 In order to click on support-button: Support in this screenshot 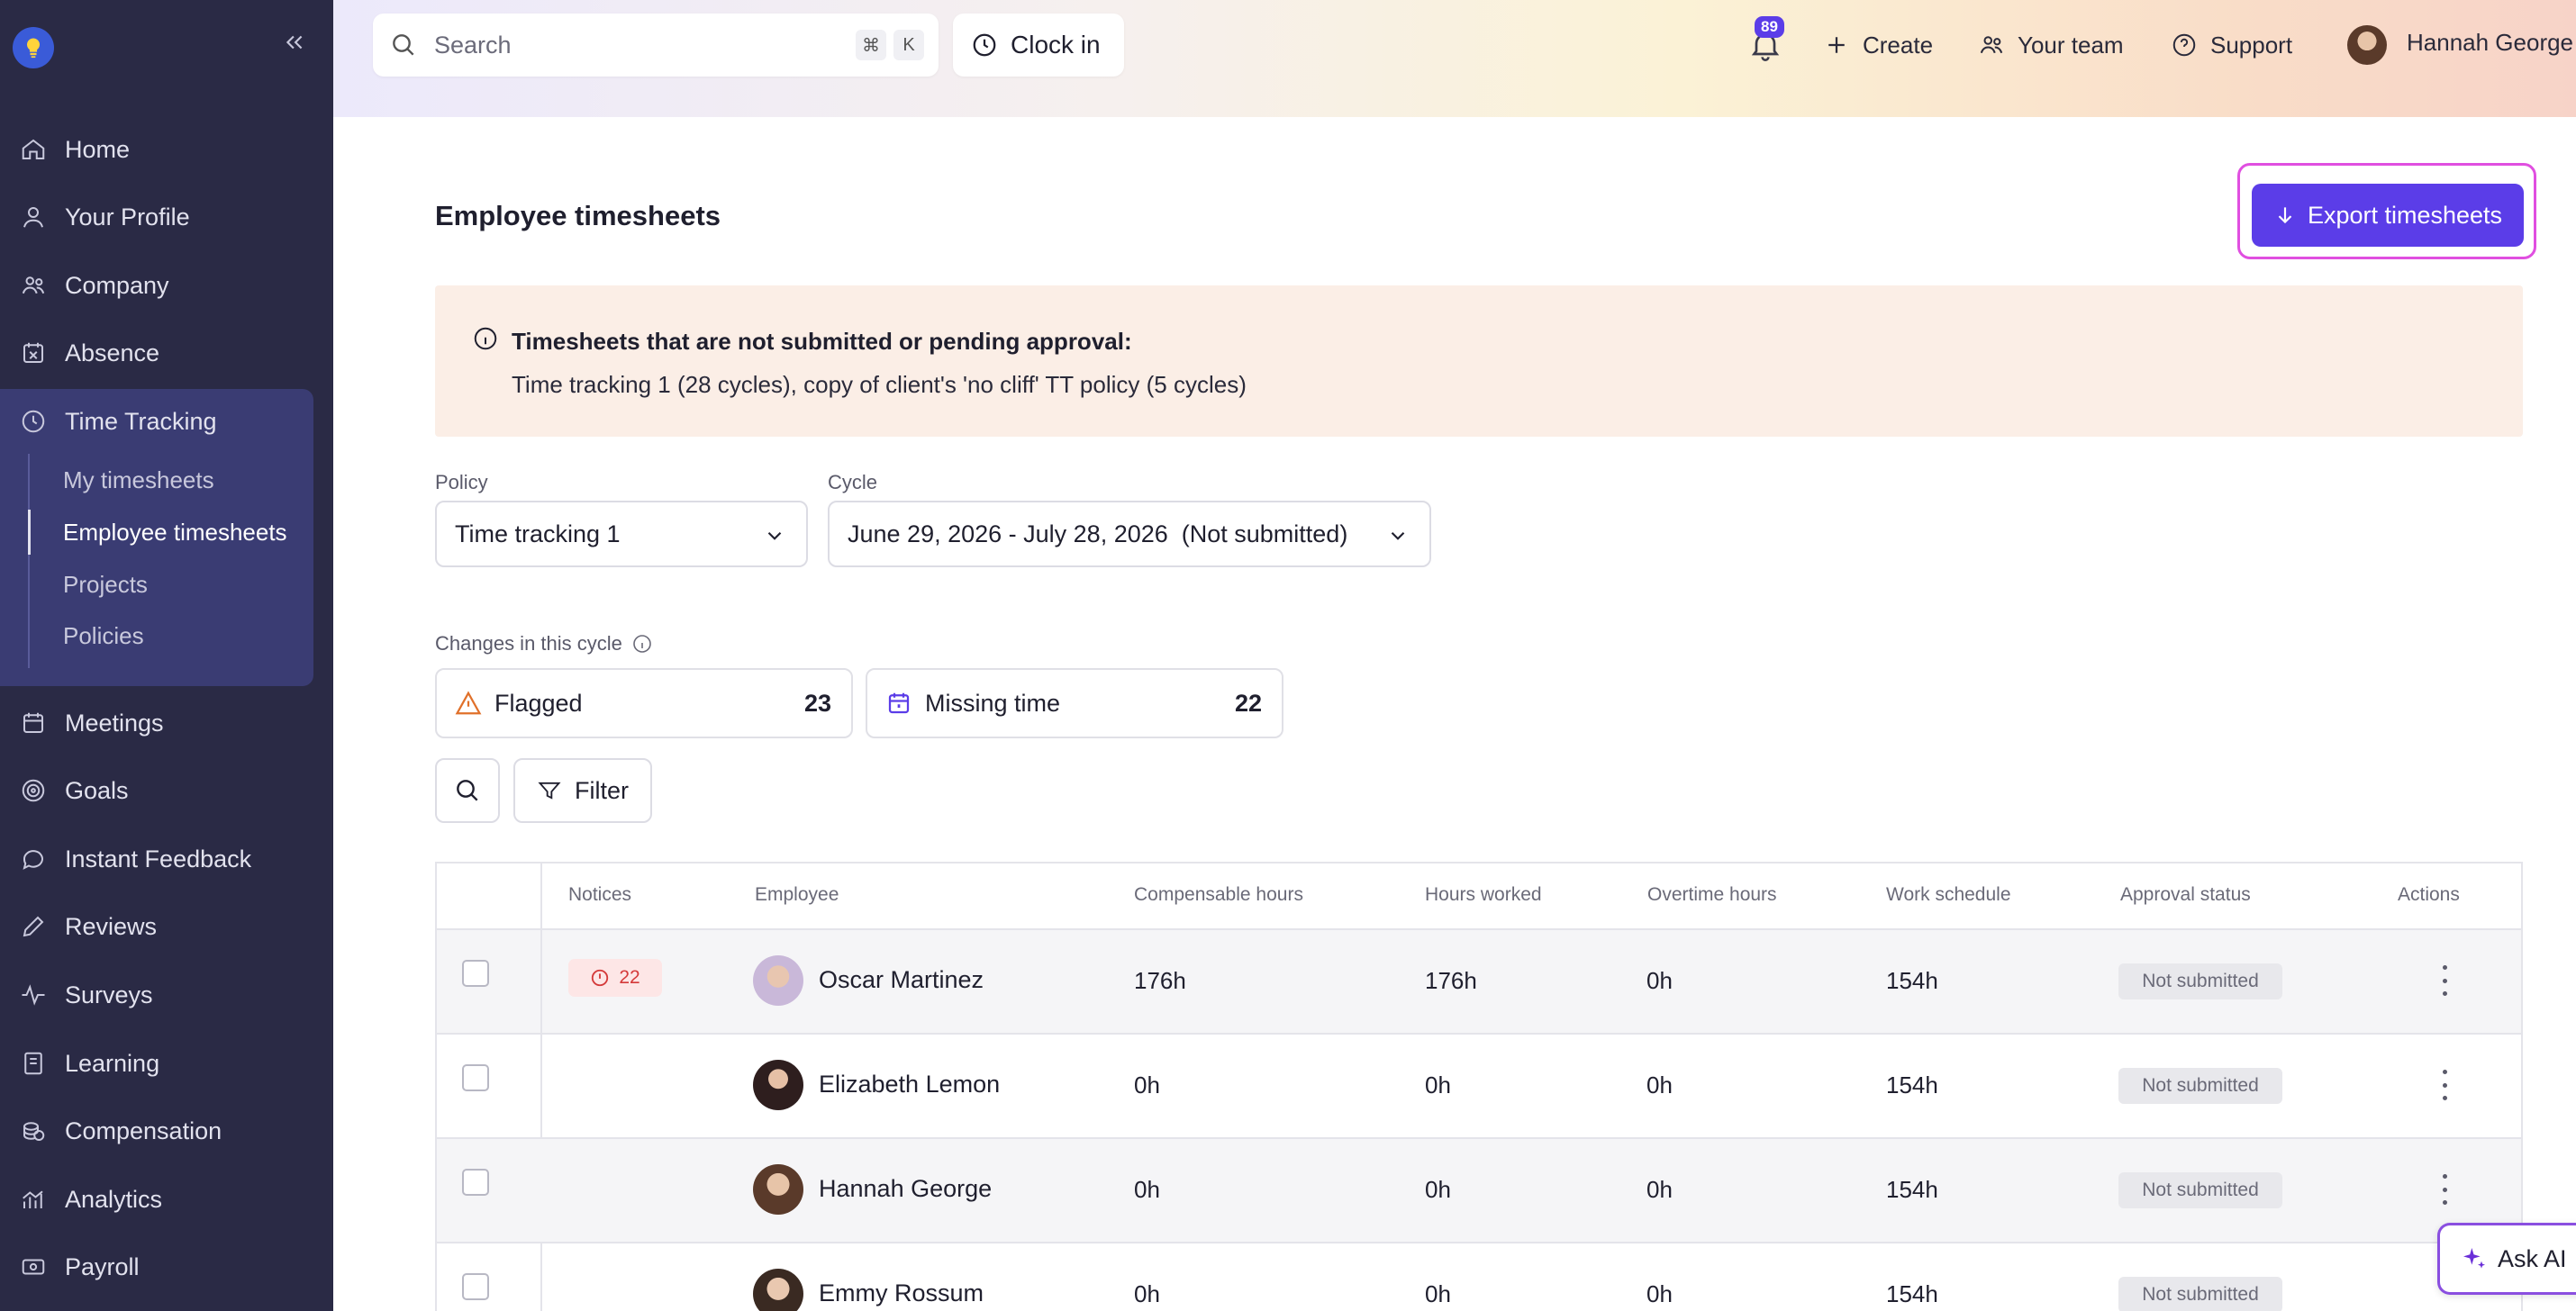, I will do `click(2231, 45)`.